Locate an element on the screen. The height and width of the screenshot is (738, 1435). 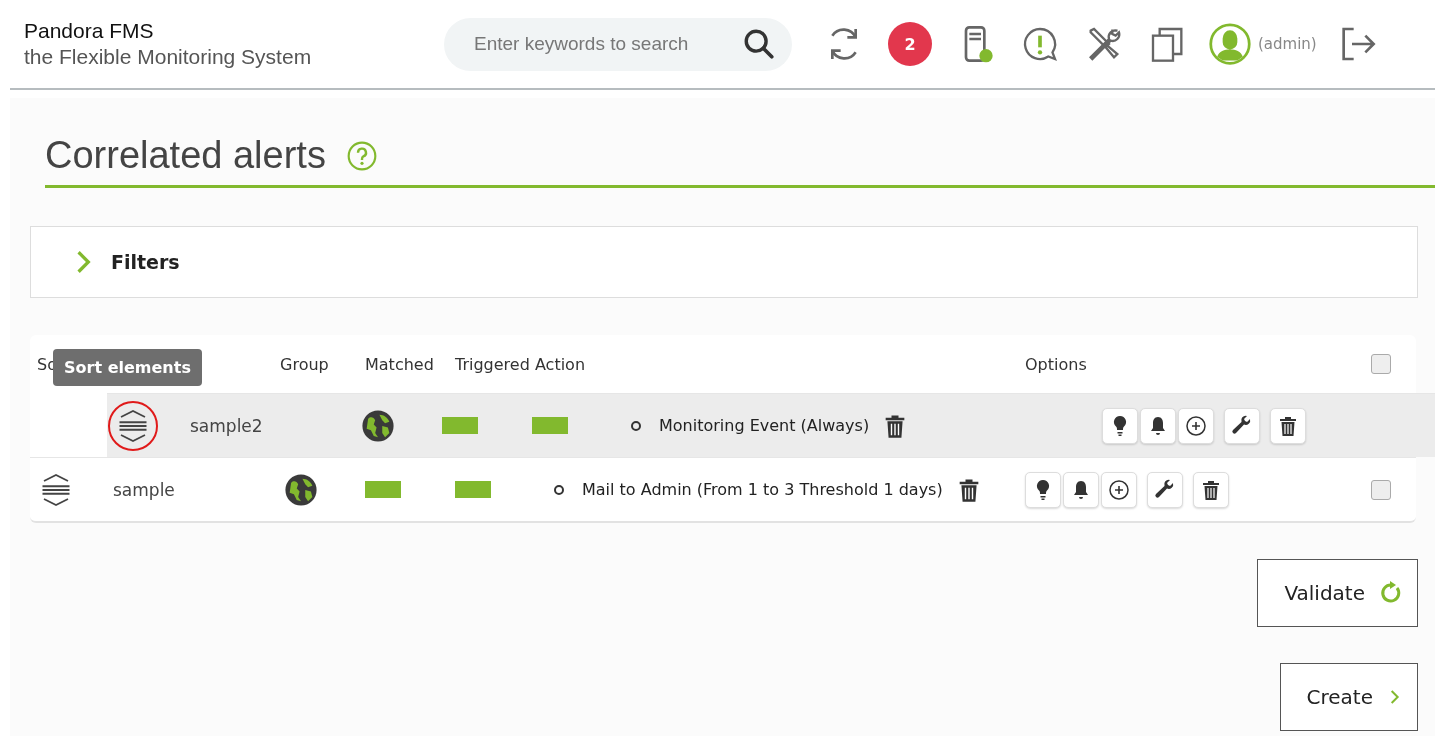
select-all-checkbox is located at coordinates (1380, 364).